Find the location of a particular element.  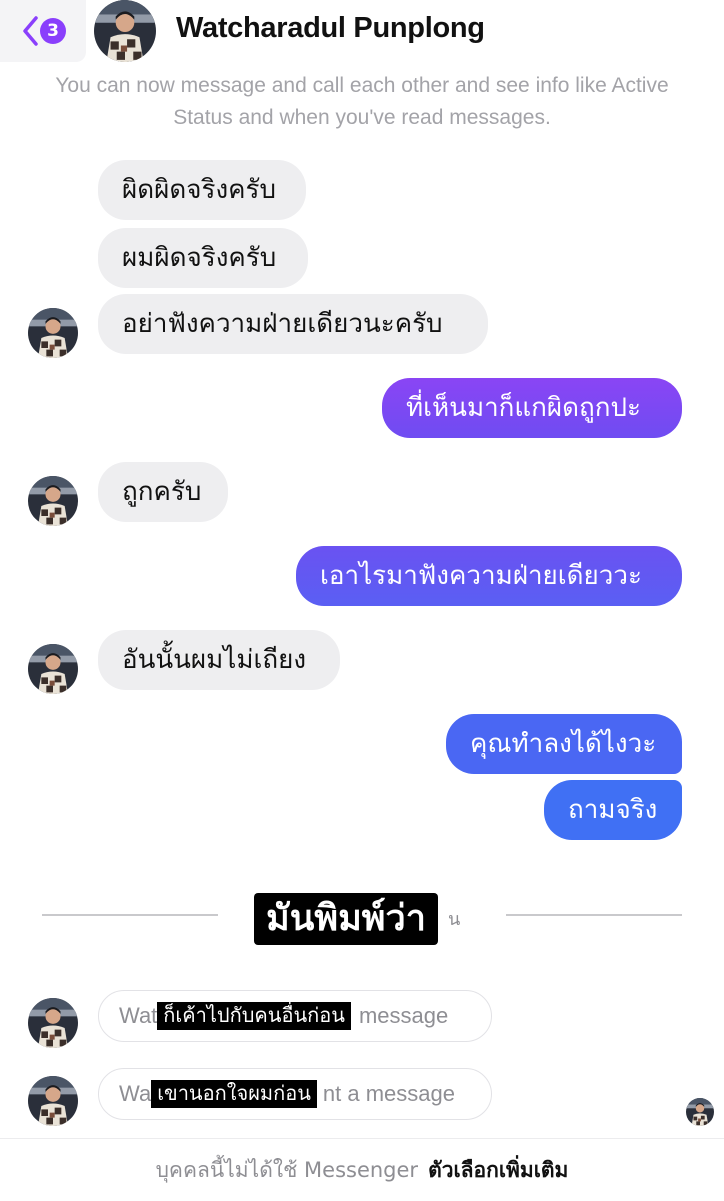

incoming-message: ผิดผิดจริงครับ is located at coordinates (202, 190).